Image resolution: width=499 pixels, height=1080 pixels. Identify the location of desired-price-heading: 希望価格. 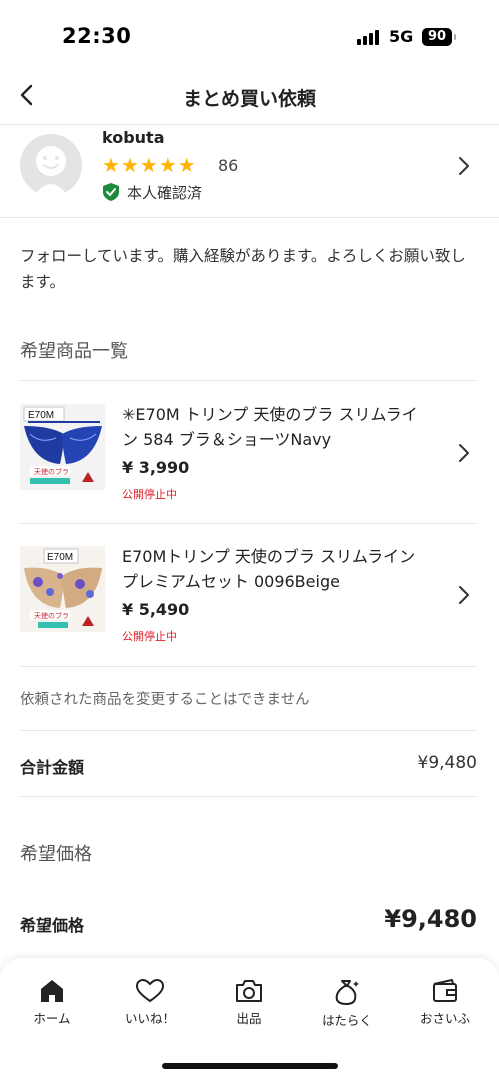
(56, 854).